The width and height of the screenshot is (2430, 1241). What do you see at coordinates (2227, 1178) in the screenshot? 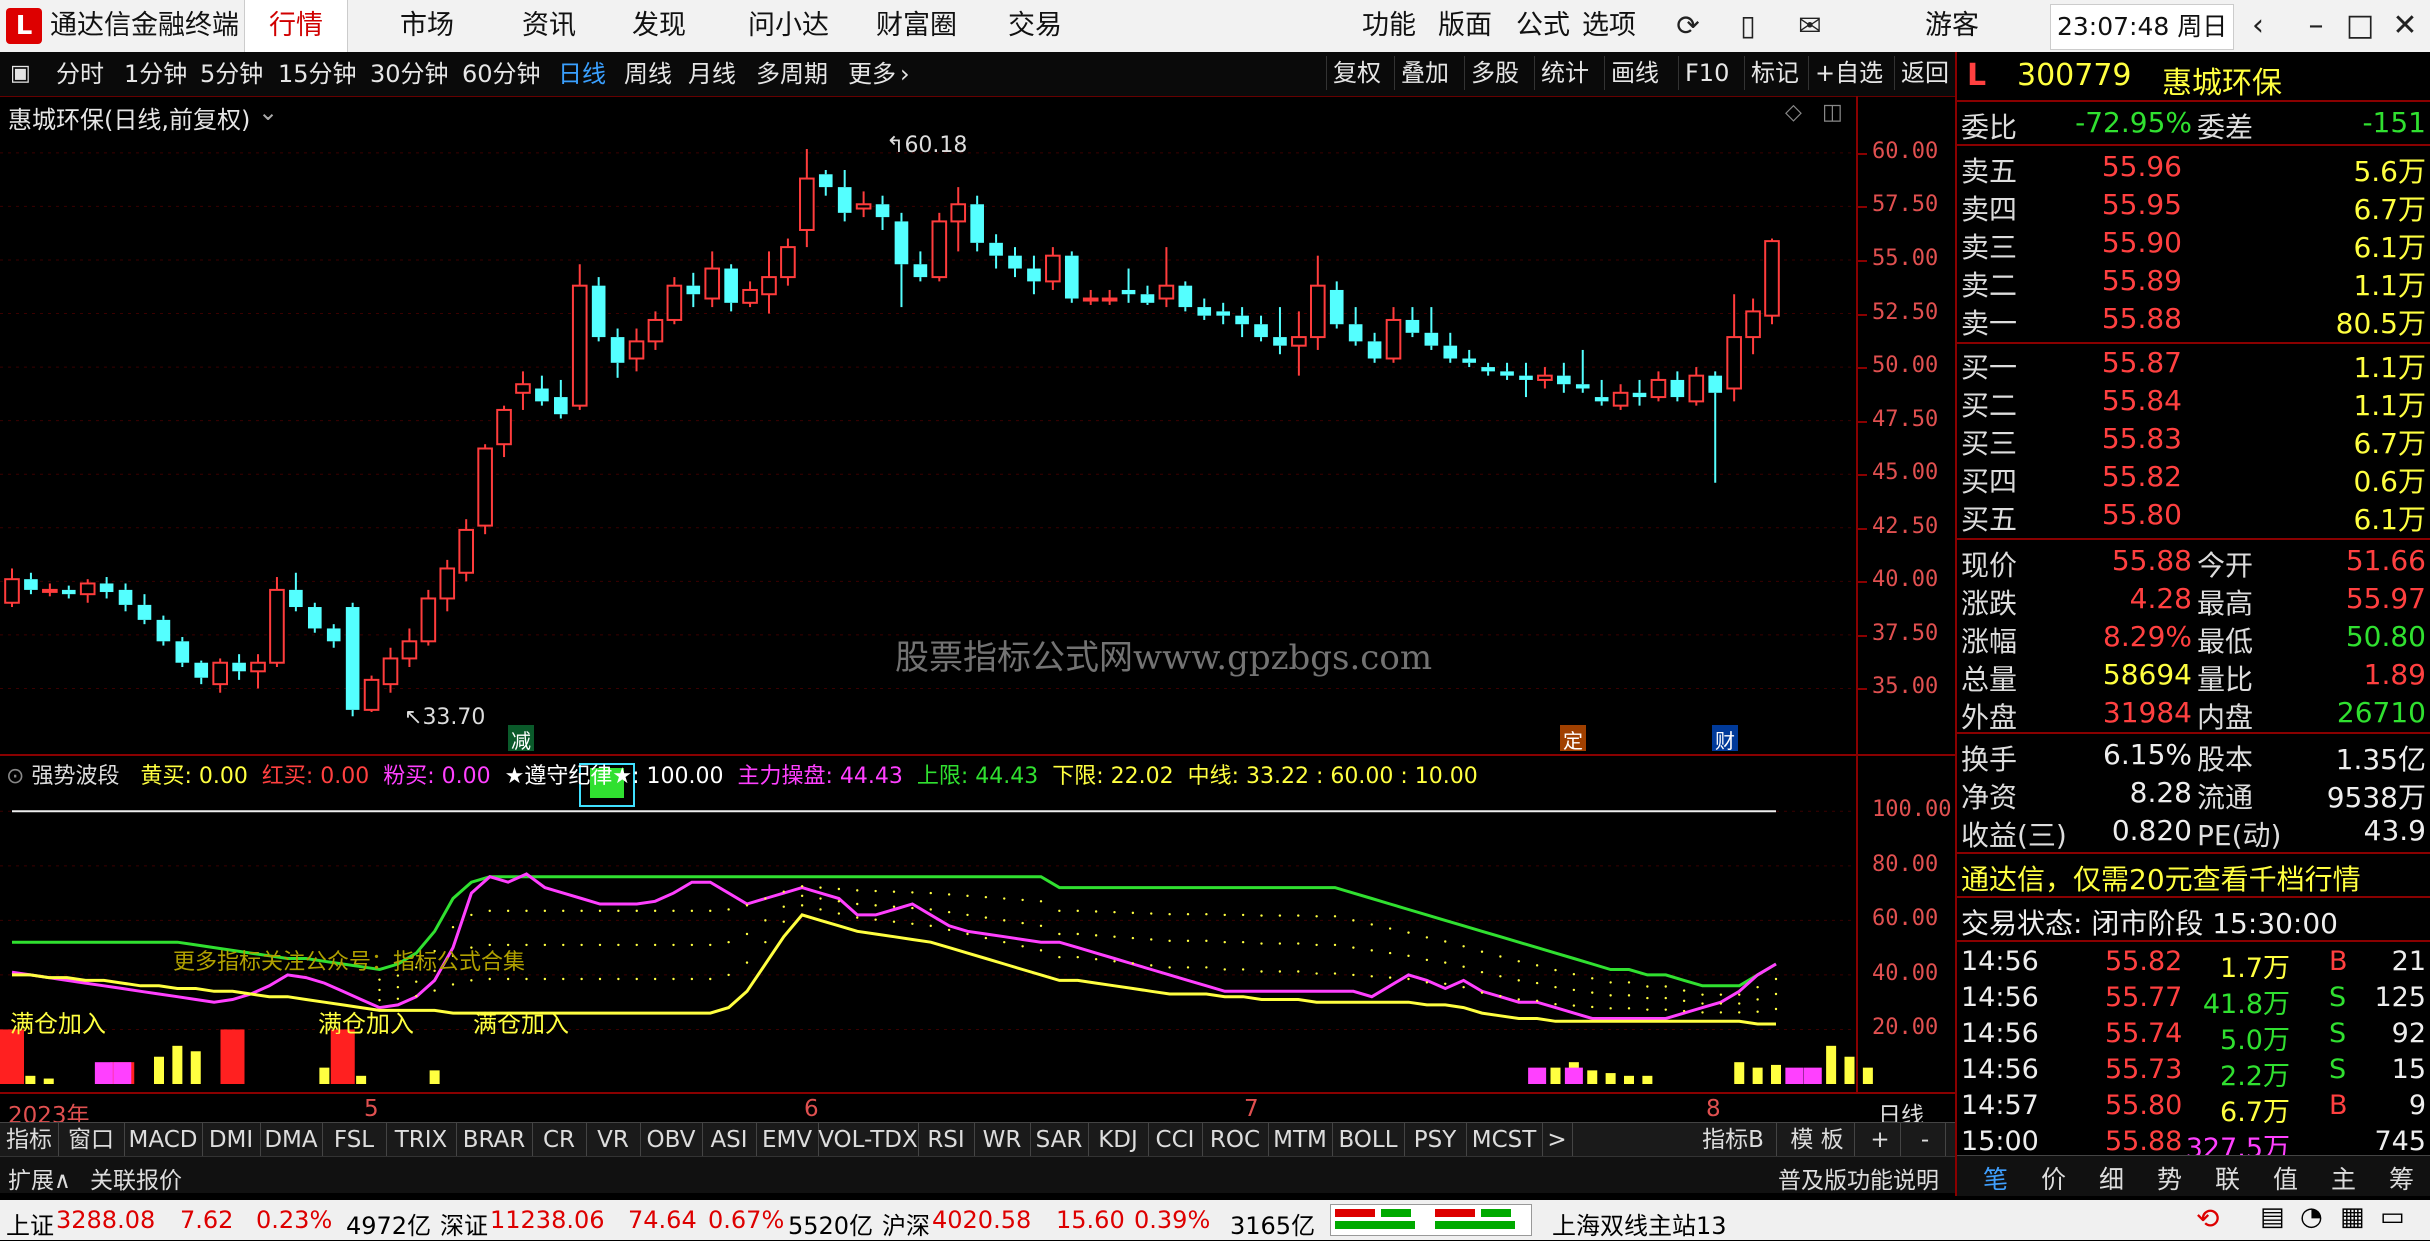
I see `detail-tab-5: 联` at bounding box center [2227, 1178].